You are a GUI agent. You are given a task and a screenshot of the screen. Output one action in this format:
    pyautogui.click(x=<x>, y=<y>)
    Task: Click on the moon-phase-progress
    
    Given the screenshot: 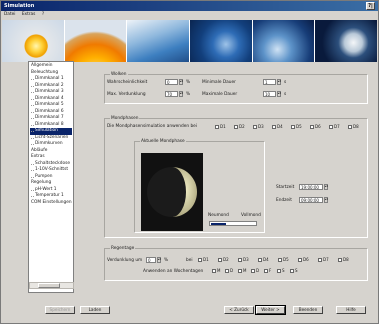 What is the action you would take?
    pyautogui.click(x=233, y=223)
    